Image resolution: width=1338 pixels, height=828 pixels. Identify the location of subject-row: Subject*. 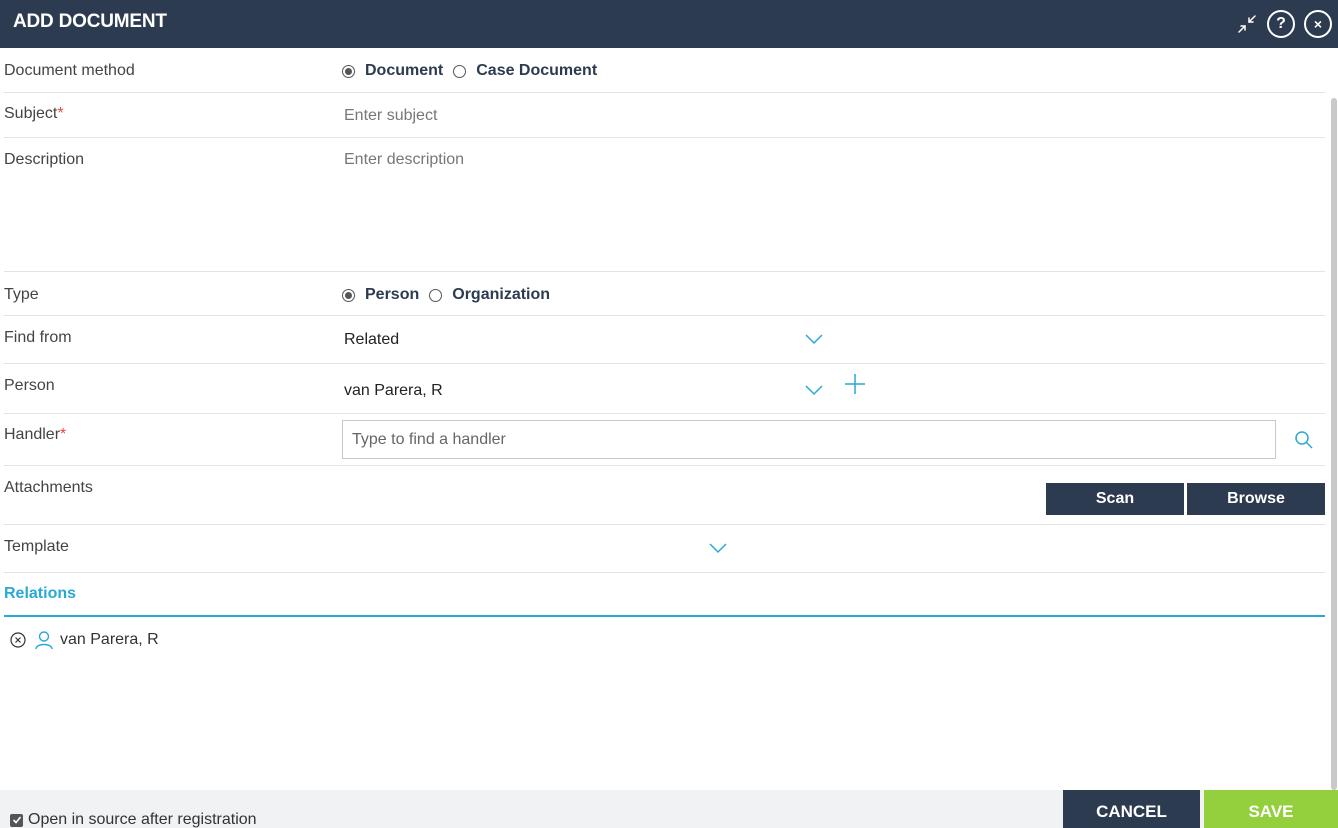
(664, 115).